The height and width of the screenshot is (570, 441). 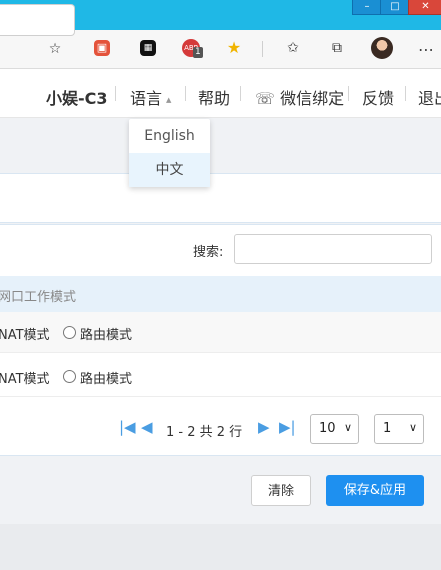 I want to click on page-size-select: 10 ∨, so click(x=334, y=429).